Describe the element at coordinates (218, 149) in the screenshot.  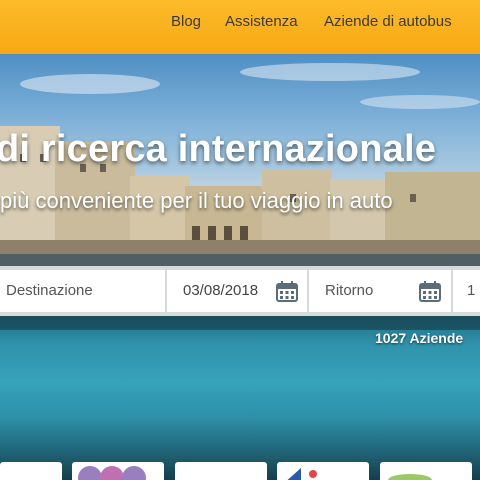
I see `hero-title: di ricerca internazionale` at that location.